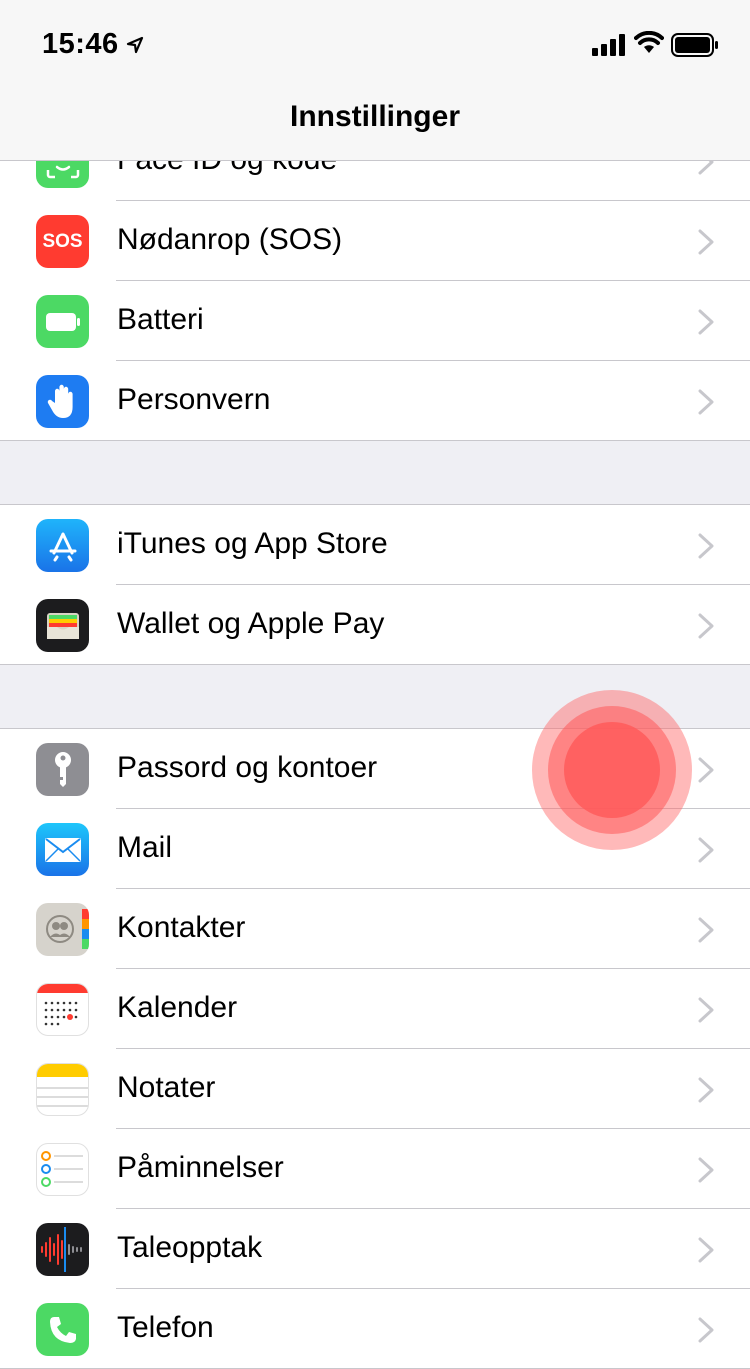  I want to click on settings-row-battery: Batteri, so click(375, 321).